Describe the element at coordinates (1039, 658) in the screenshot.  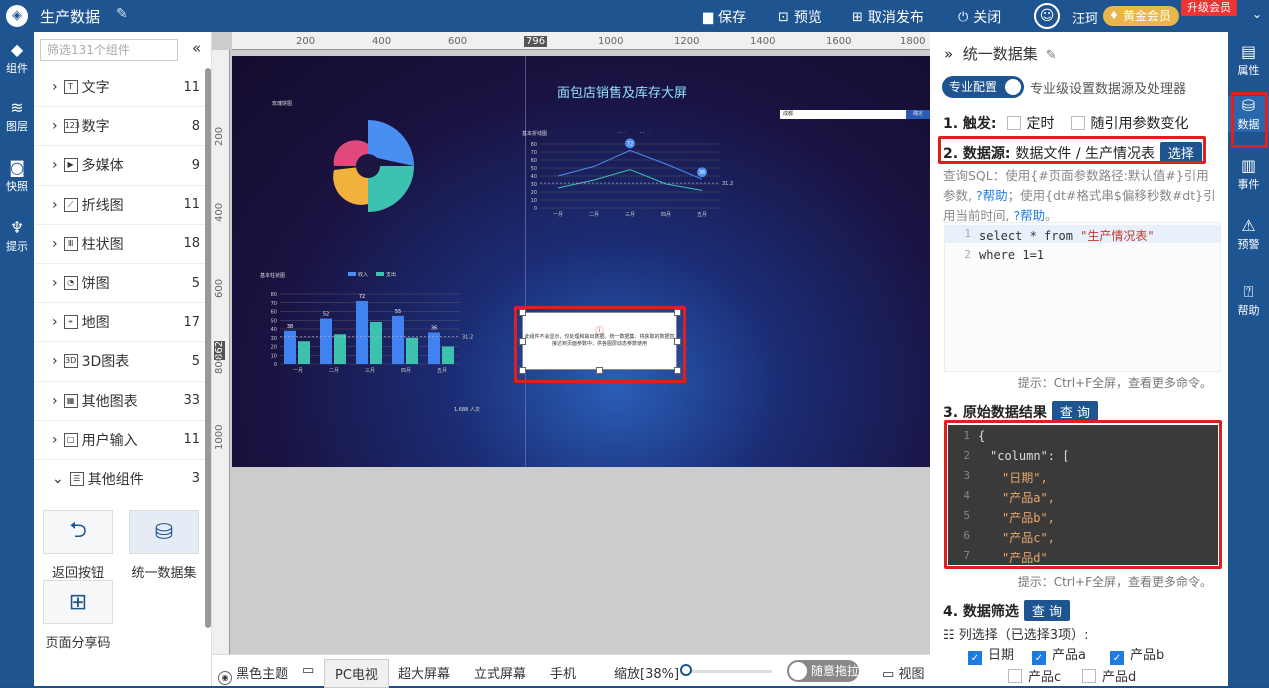
I see `checkbox-checked-icon: ✓` at that location.